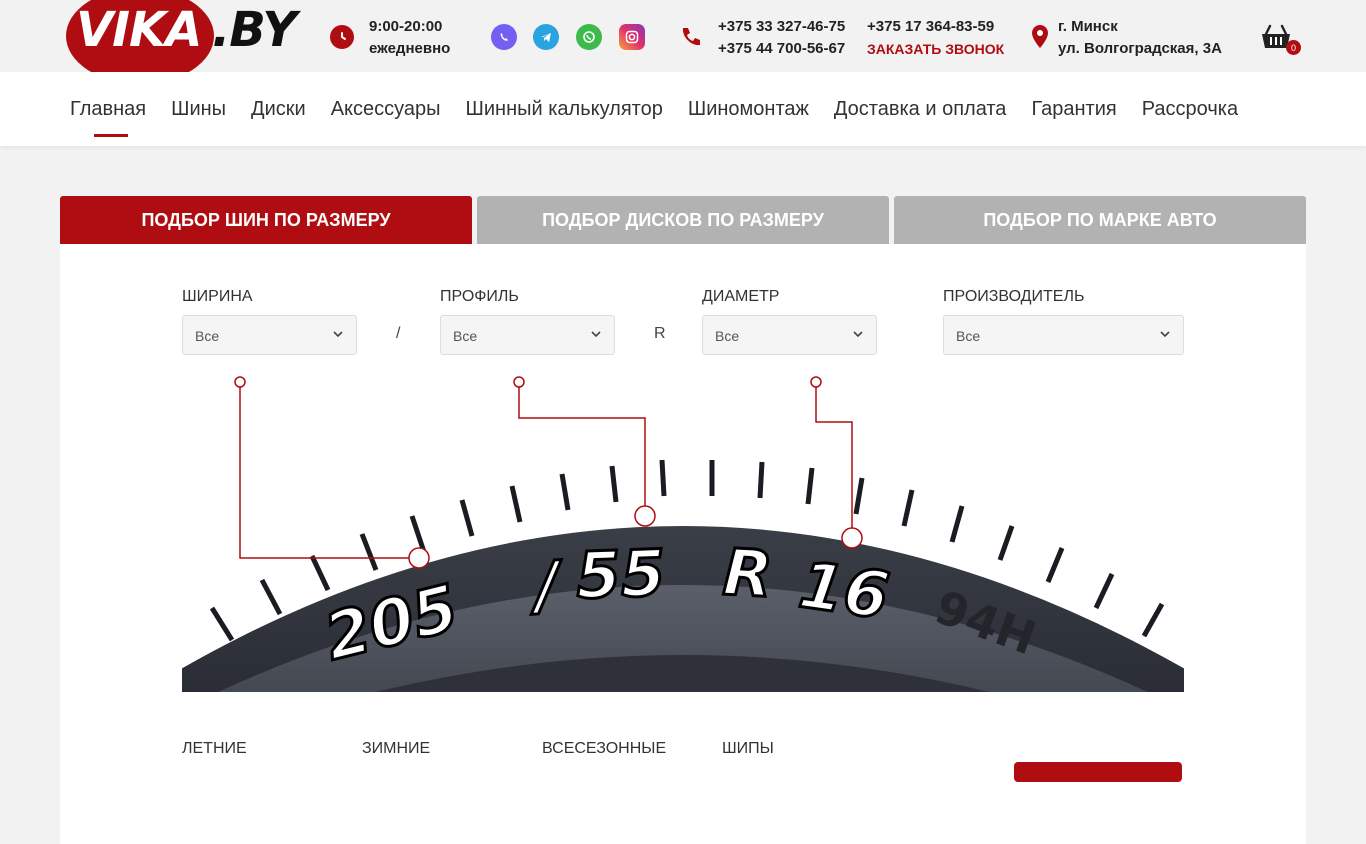 The height and width of the screenshot is (844, 1366). Describe the element at coordinates (727, 336) in the screenshot. I see `diameter-select-value: Все` at that location.